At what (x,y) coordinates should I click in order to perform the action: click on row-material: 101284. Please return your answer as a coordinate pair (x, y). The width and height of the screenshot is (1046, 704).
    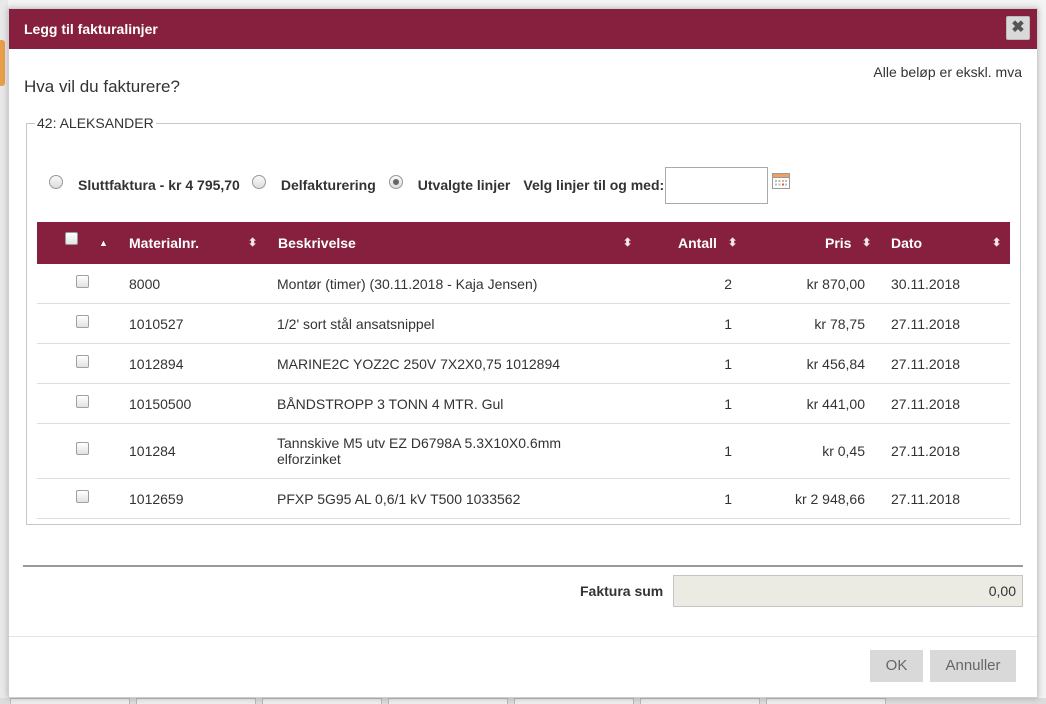
    Looking at the image, I should click on (152, 451).